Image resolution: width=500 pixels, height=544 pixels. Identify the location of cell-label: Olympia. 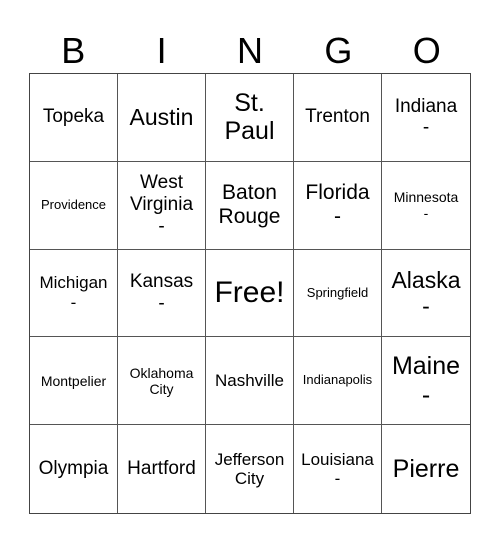
(73, 469).